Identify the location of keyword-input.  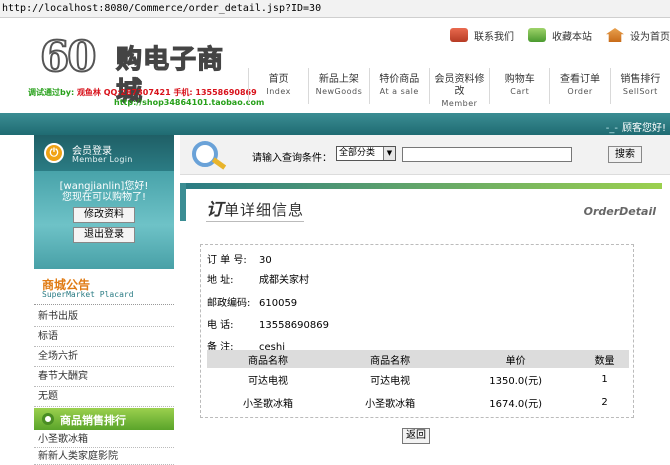
(487, 154).